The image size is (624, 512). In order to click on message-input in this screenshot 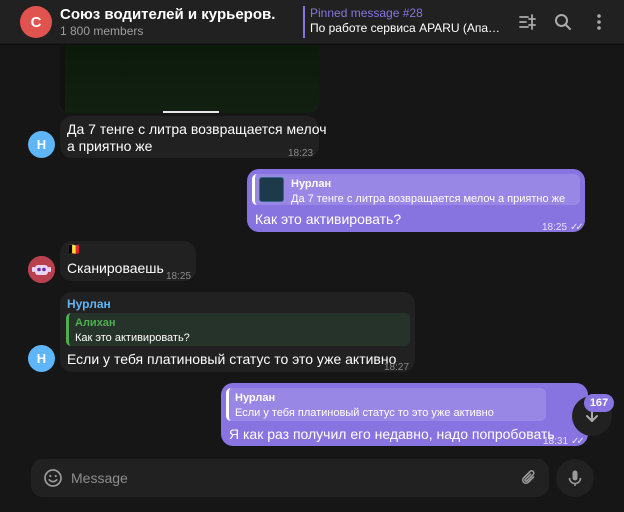, I will do `click(286, 478)`.